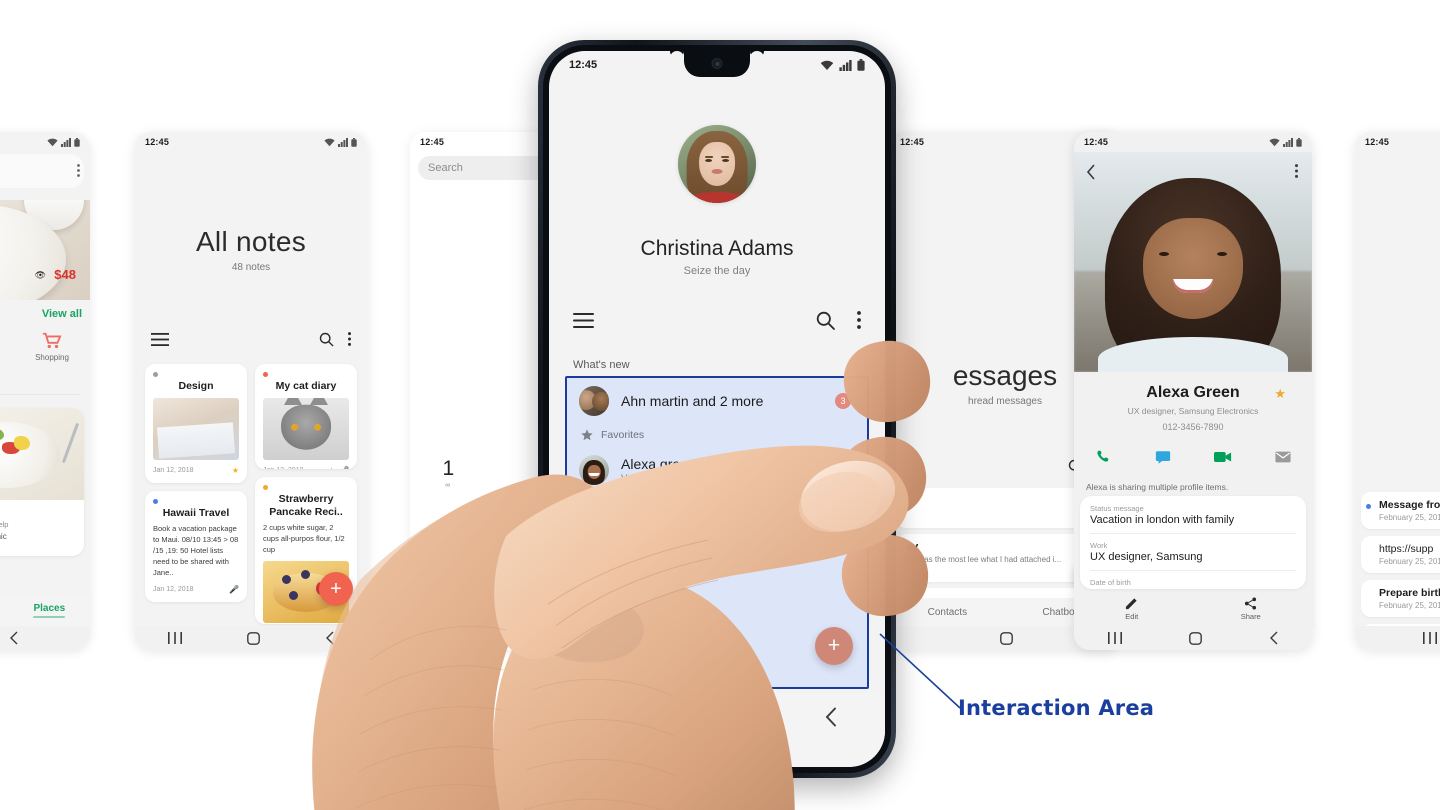 The height and width of the screenshot is (810, 1440). What do you see at coordinates (448, 473) in the screenshot?
I see `dialpad-key-1: 1 ∞` at bounding box center [448, 473].